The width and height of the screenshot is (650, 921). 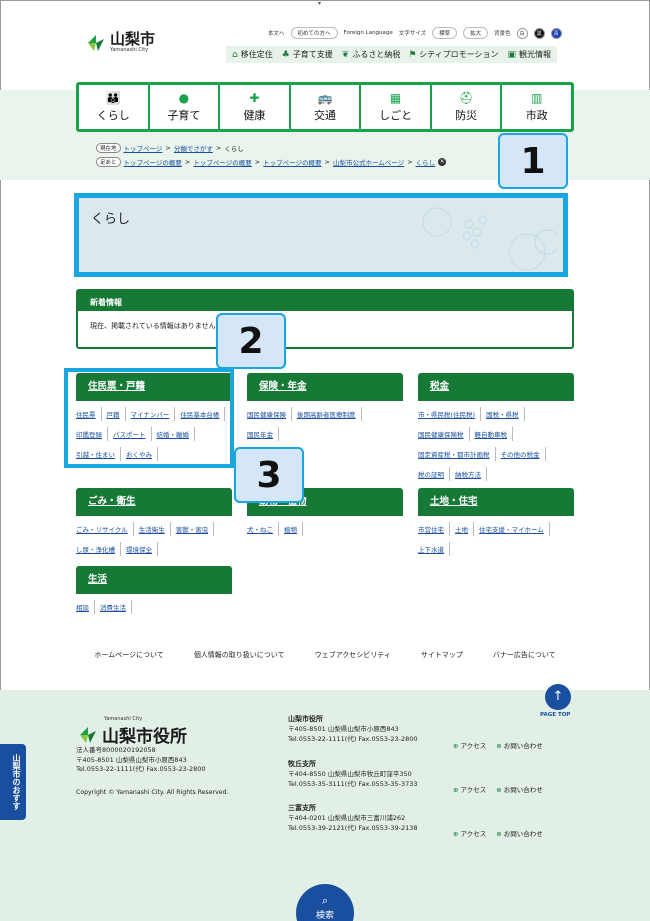 I want to click on topnav-item-migration: ⌂ 移住定住, so click(x=252, y=54).